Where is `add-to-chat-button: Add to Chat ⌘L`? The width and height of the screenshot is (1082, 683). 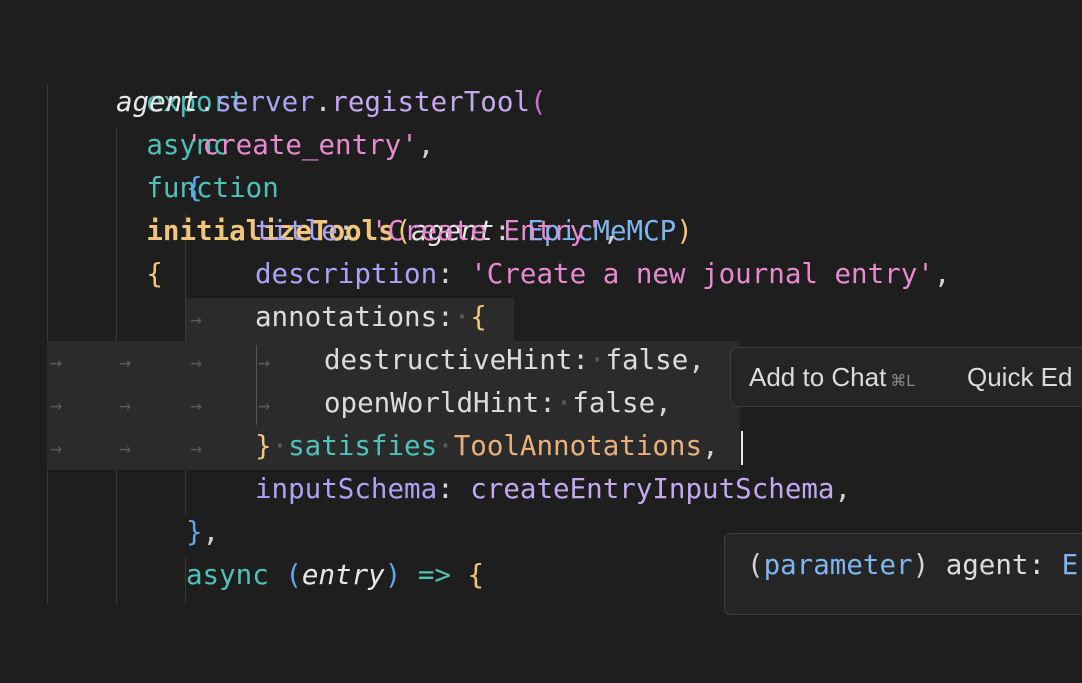 add-to-chat-button: Add to Chat ⌘L is located at coordinates (832, 377).